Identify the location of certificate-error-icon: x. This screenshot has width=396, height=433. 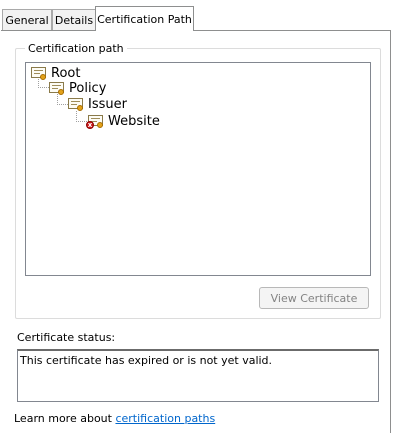
(95, 121).